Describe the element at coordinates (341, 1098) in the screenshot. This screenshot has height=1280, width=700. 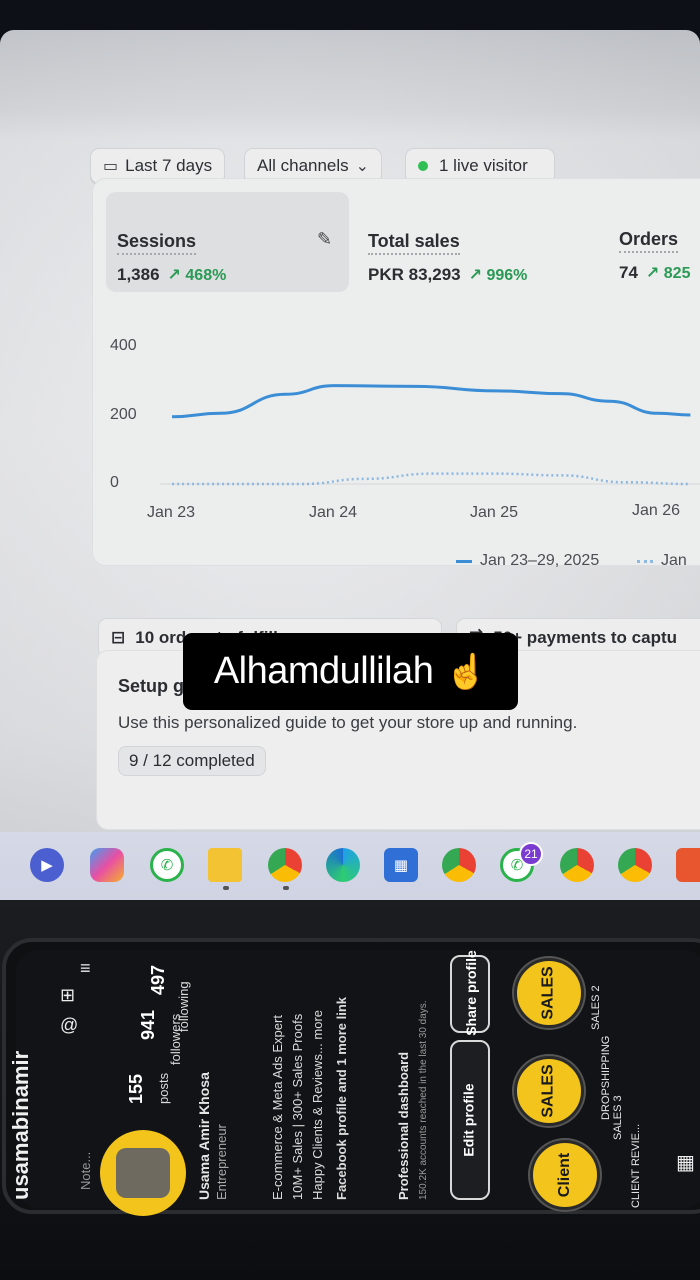
I see `profile-links: Facebook profile and 1 more link` at that location.